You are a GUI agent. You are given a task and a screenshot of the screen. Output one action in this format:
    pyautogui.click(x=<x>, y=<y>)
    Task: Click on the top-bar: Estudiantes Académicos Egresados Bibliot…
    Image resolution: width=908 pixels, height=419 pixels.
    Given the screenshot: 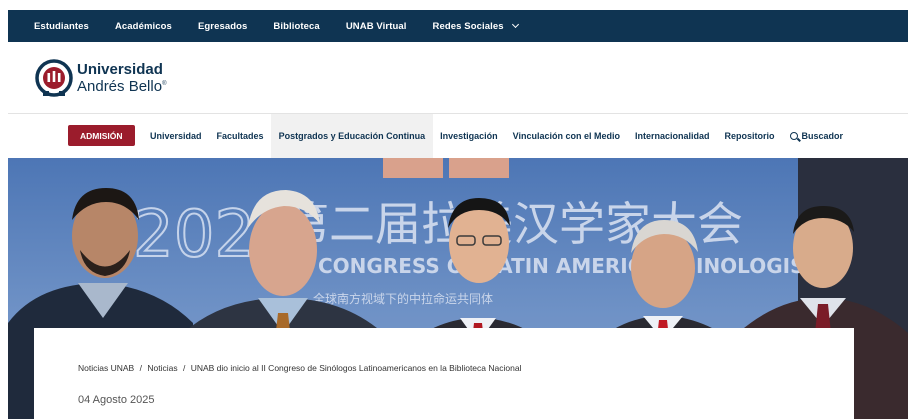 What is the action you would take?
    pyautogui.click(x=458, y=26)
    